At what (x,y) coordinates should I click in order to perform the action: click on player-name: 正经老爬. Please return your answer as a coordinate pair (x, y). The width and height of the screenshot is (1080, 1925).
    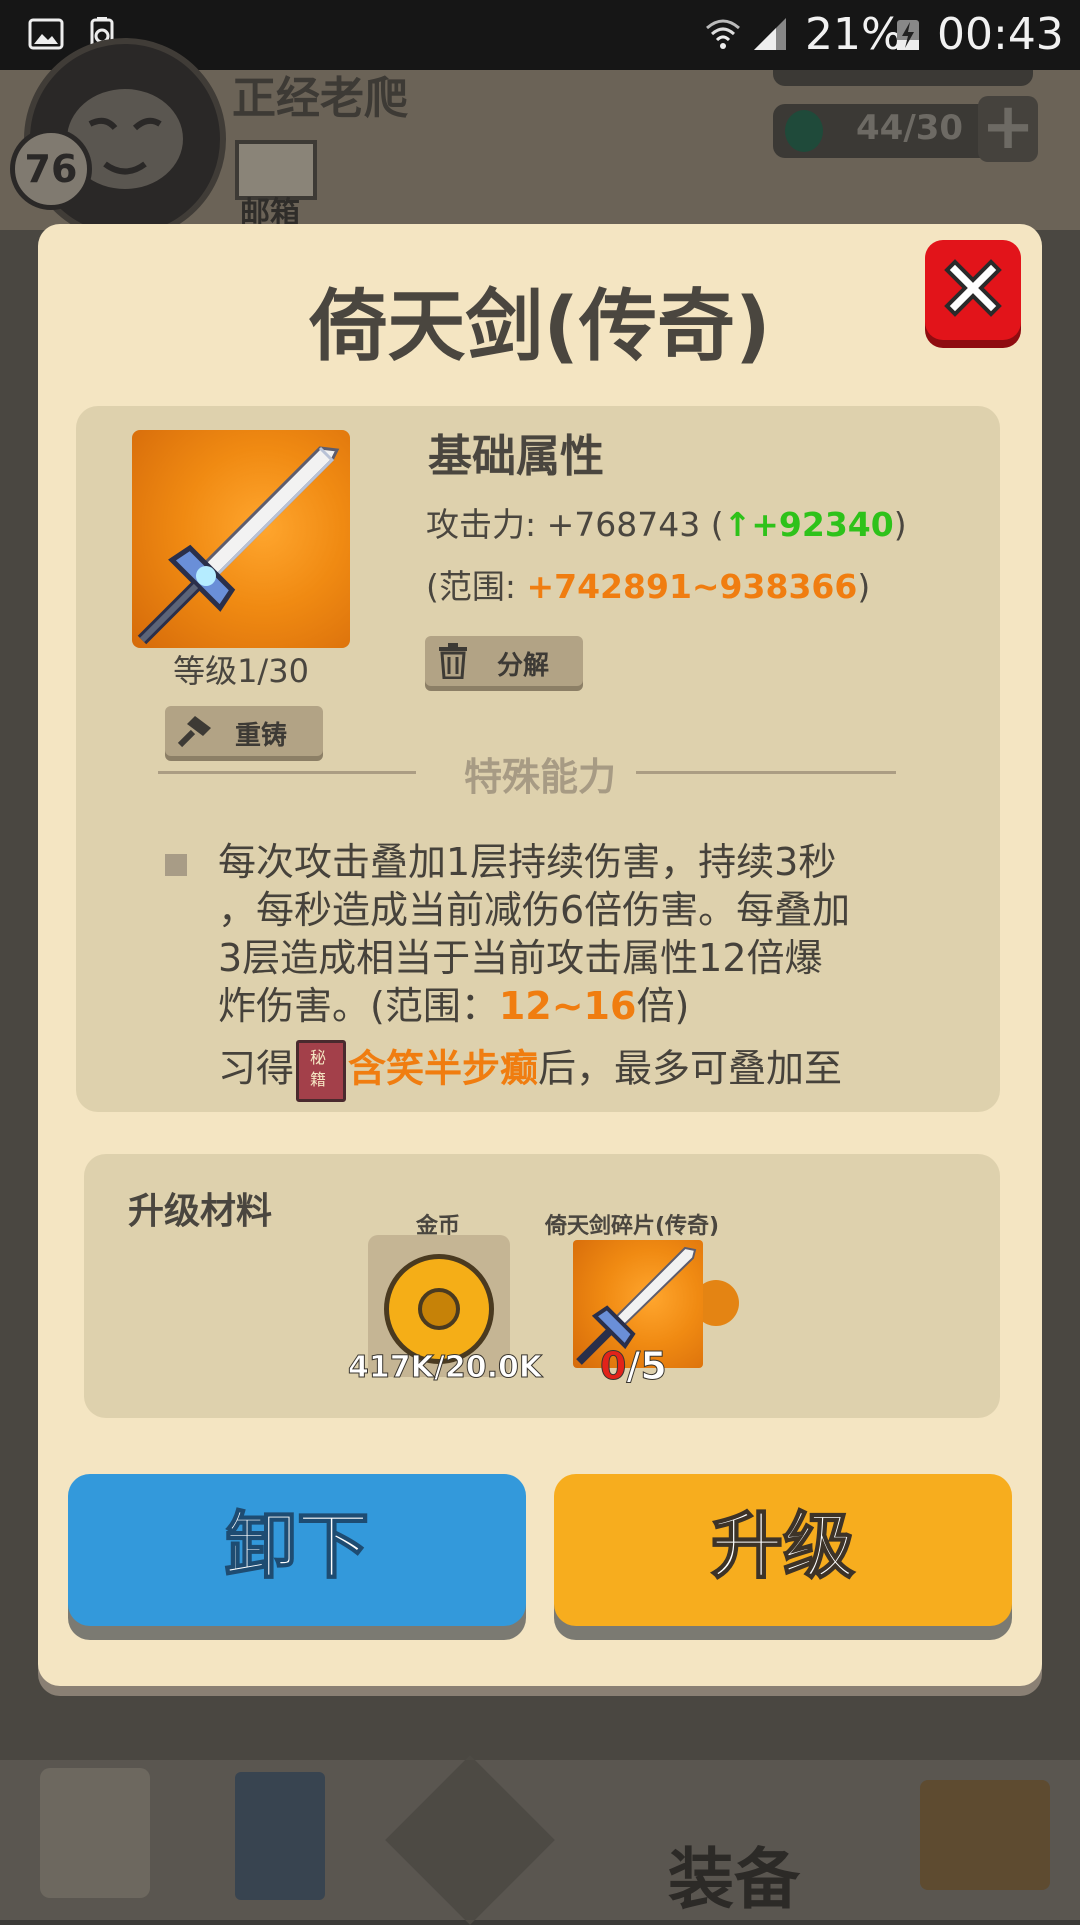
    Looking at the image, I should click on (320, 98).